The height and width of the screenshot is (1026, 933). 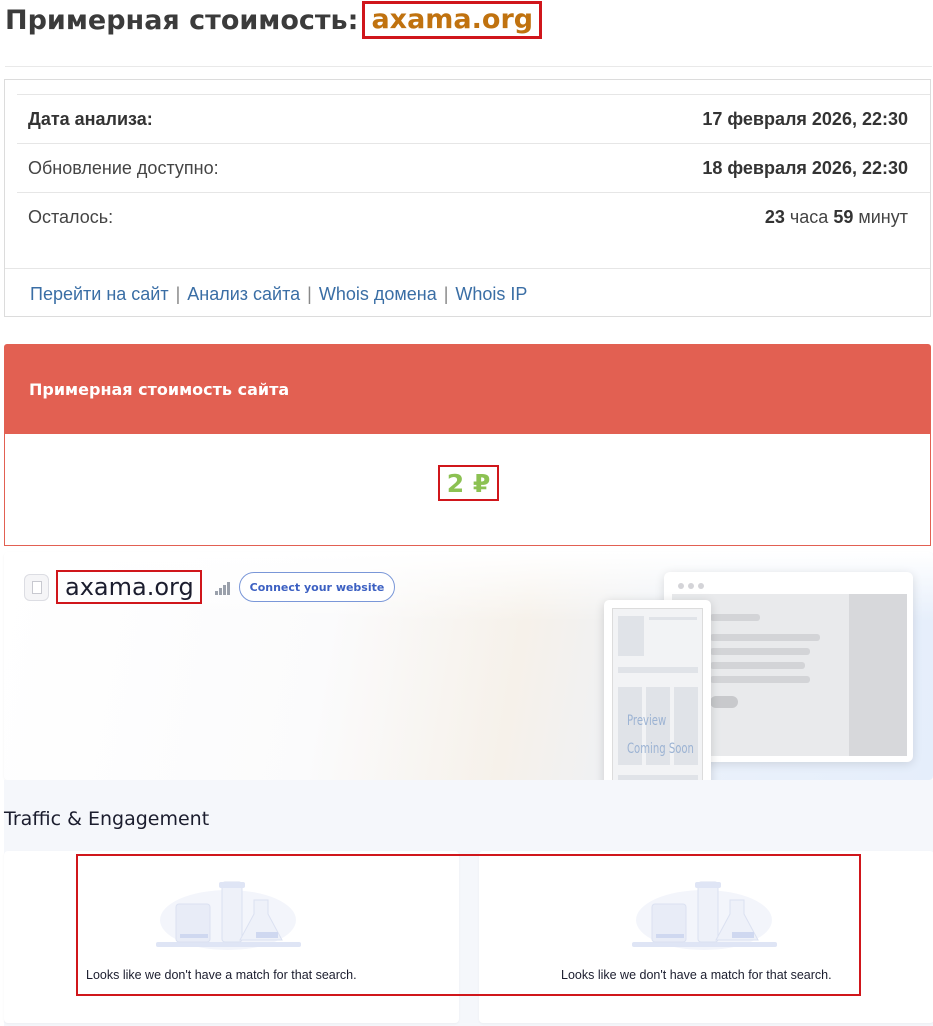 I want to click on remaining-minutes: 59, so click(x=843, y=217).